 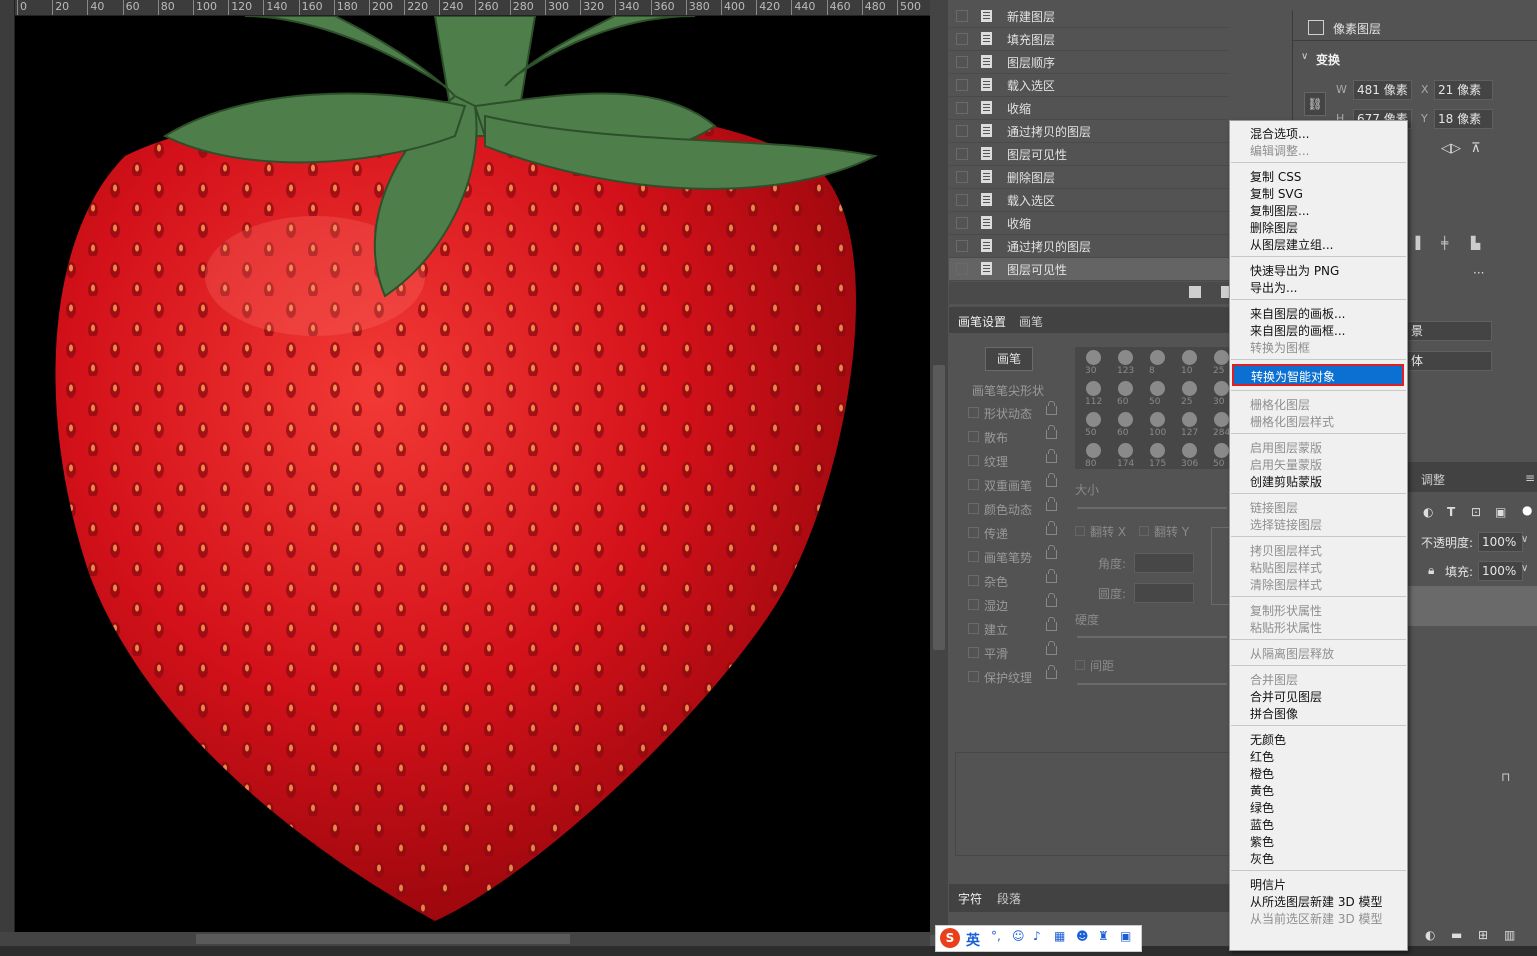 What do you see at coordinates (1476, 512) in the screenshot?
I see `shape-icon: ⊡` at bounding box center [1476, 512].